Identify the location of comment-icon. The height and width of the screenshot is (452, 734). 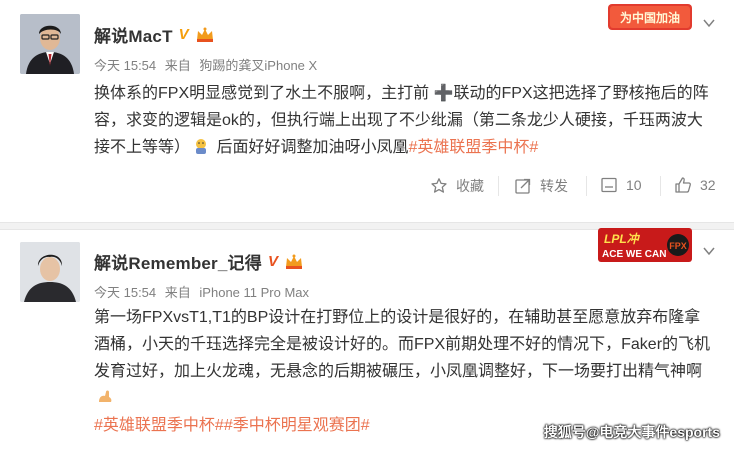
(609, 185).